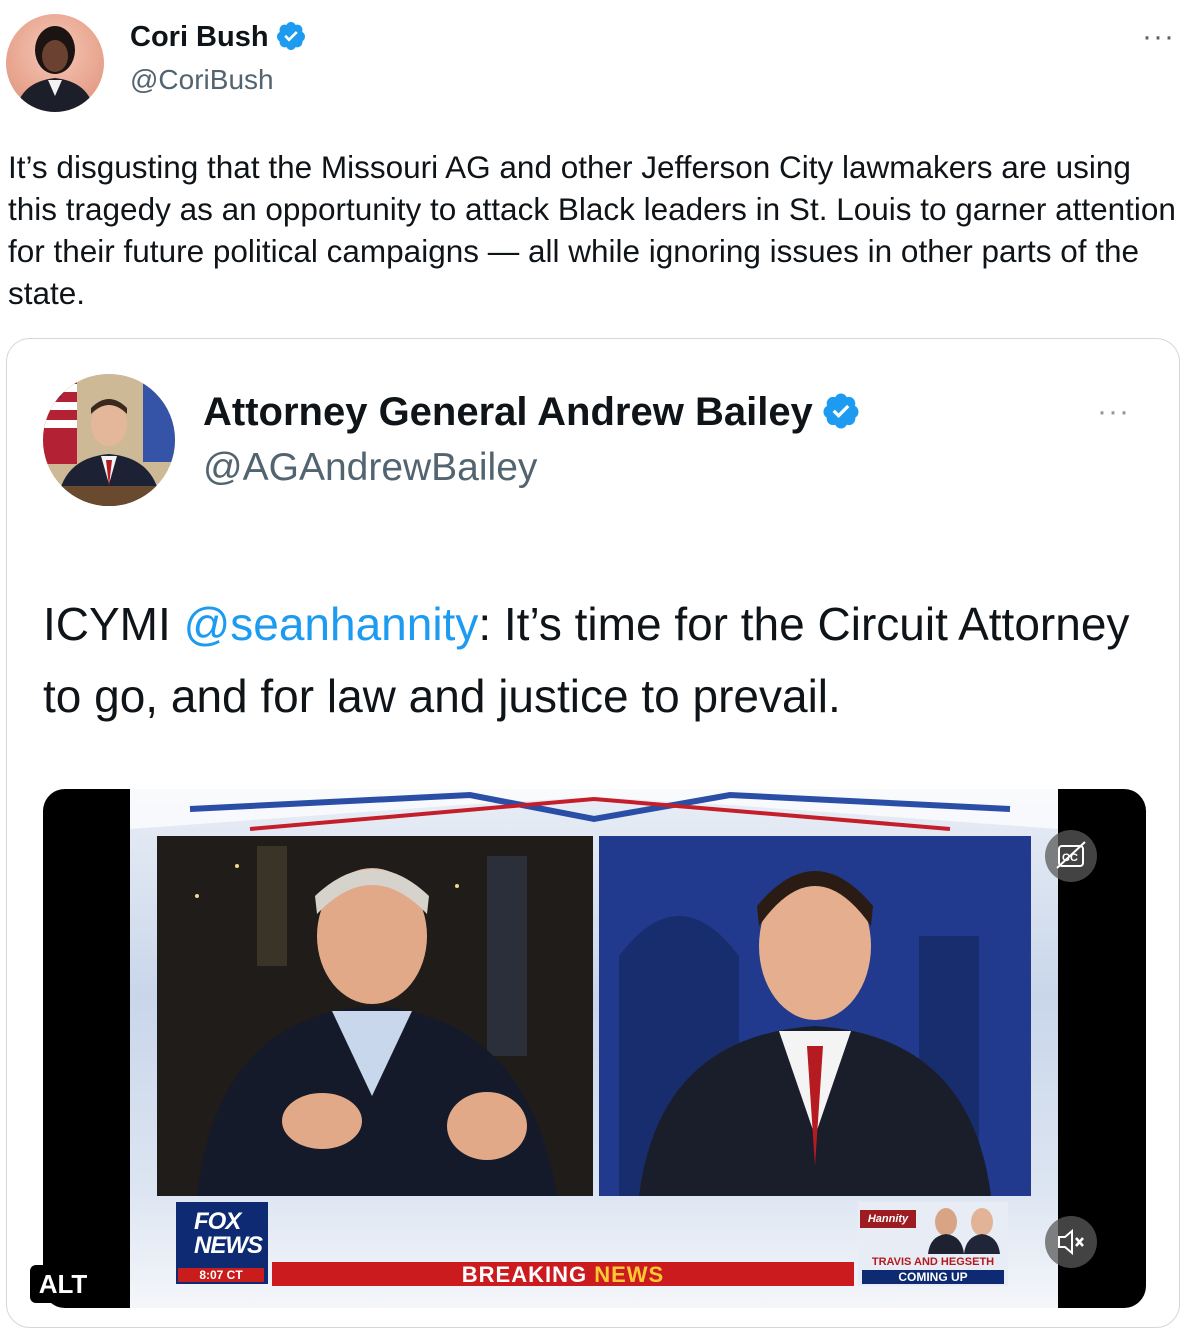 This screenshot has width=1190, height=1338. I want to click on host-figure, so click(375, 1016).